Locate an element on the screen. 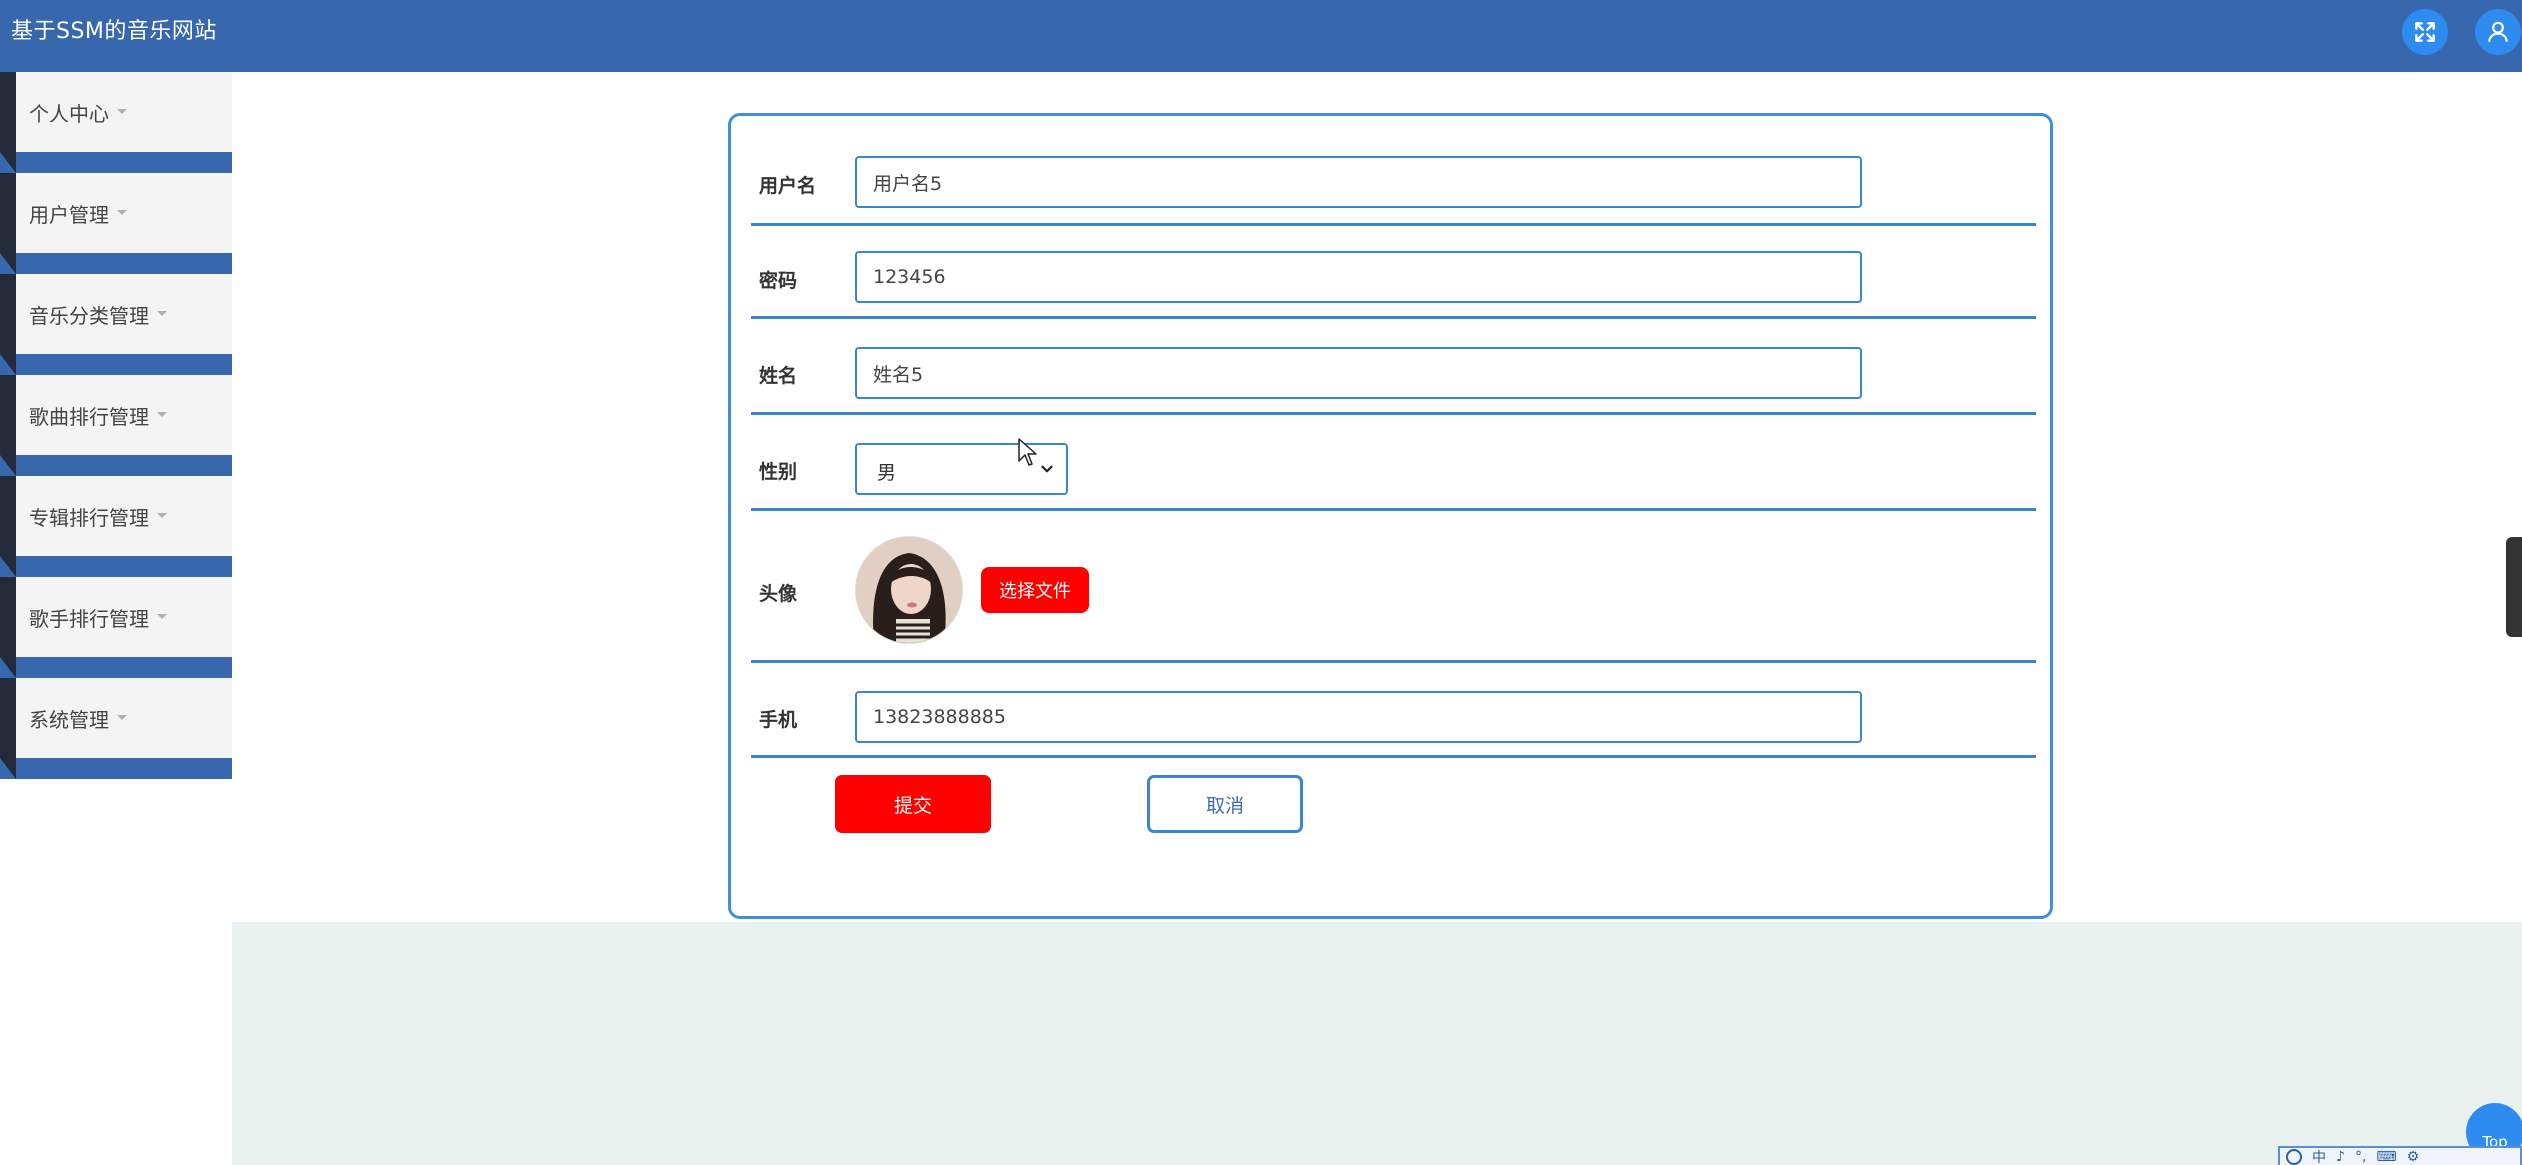  phone-input is located at coordinates (1358, 717).